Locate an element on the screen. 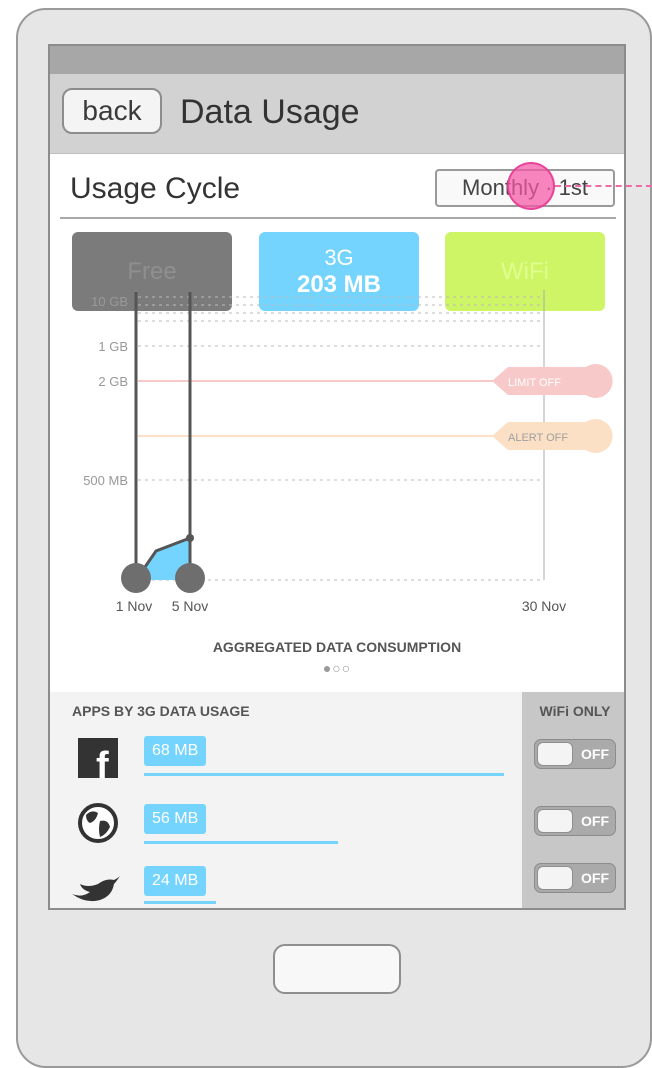 The image size is (652, 1068). annotation-connector is located at coordinates (603, 186).